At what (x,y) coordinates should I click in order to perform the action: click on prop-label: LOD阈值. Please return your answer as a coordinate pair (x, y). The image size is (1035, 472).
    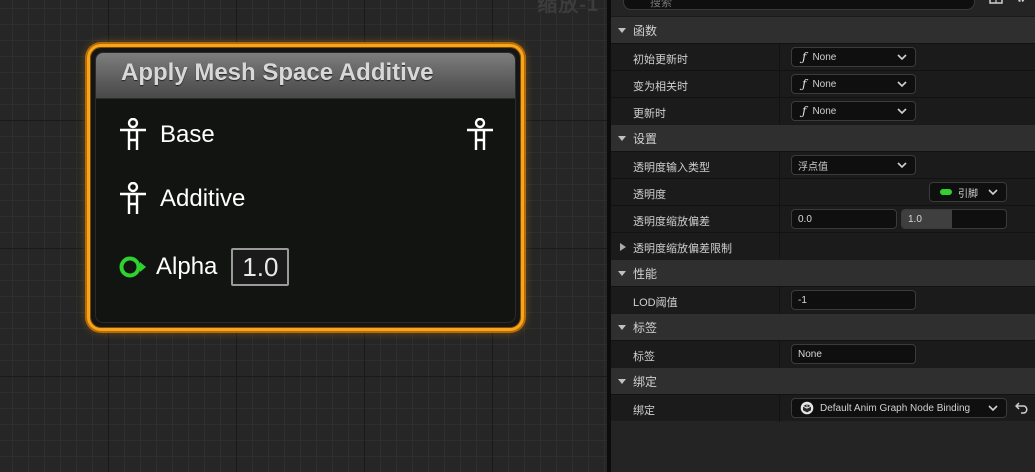
    Looking at the image, I should click on (655, 303).